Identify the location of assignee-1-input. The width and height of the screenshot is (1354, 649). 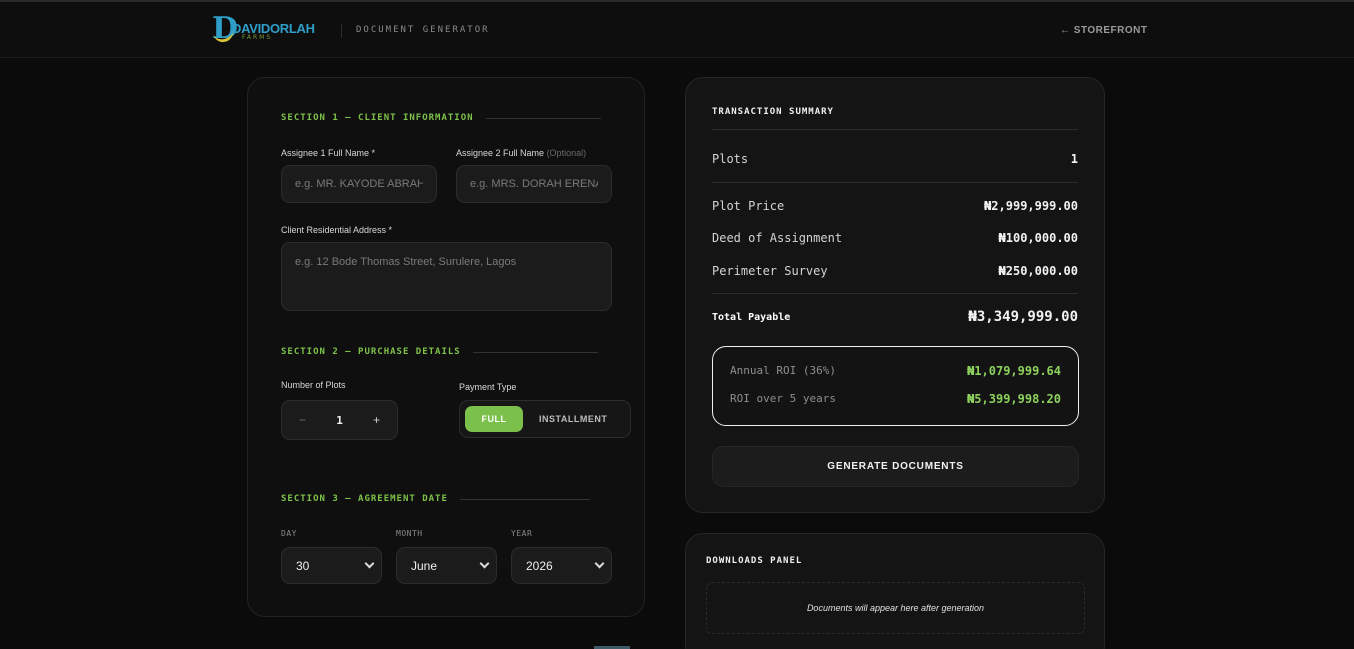
(359, 184).